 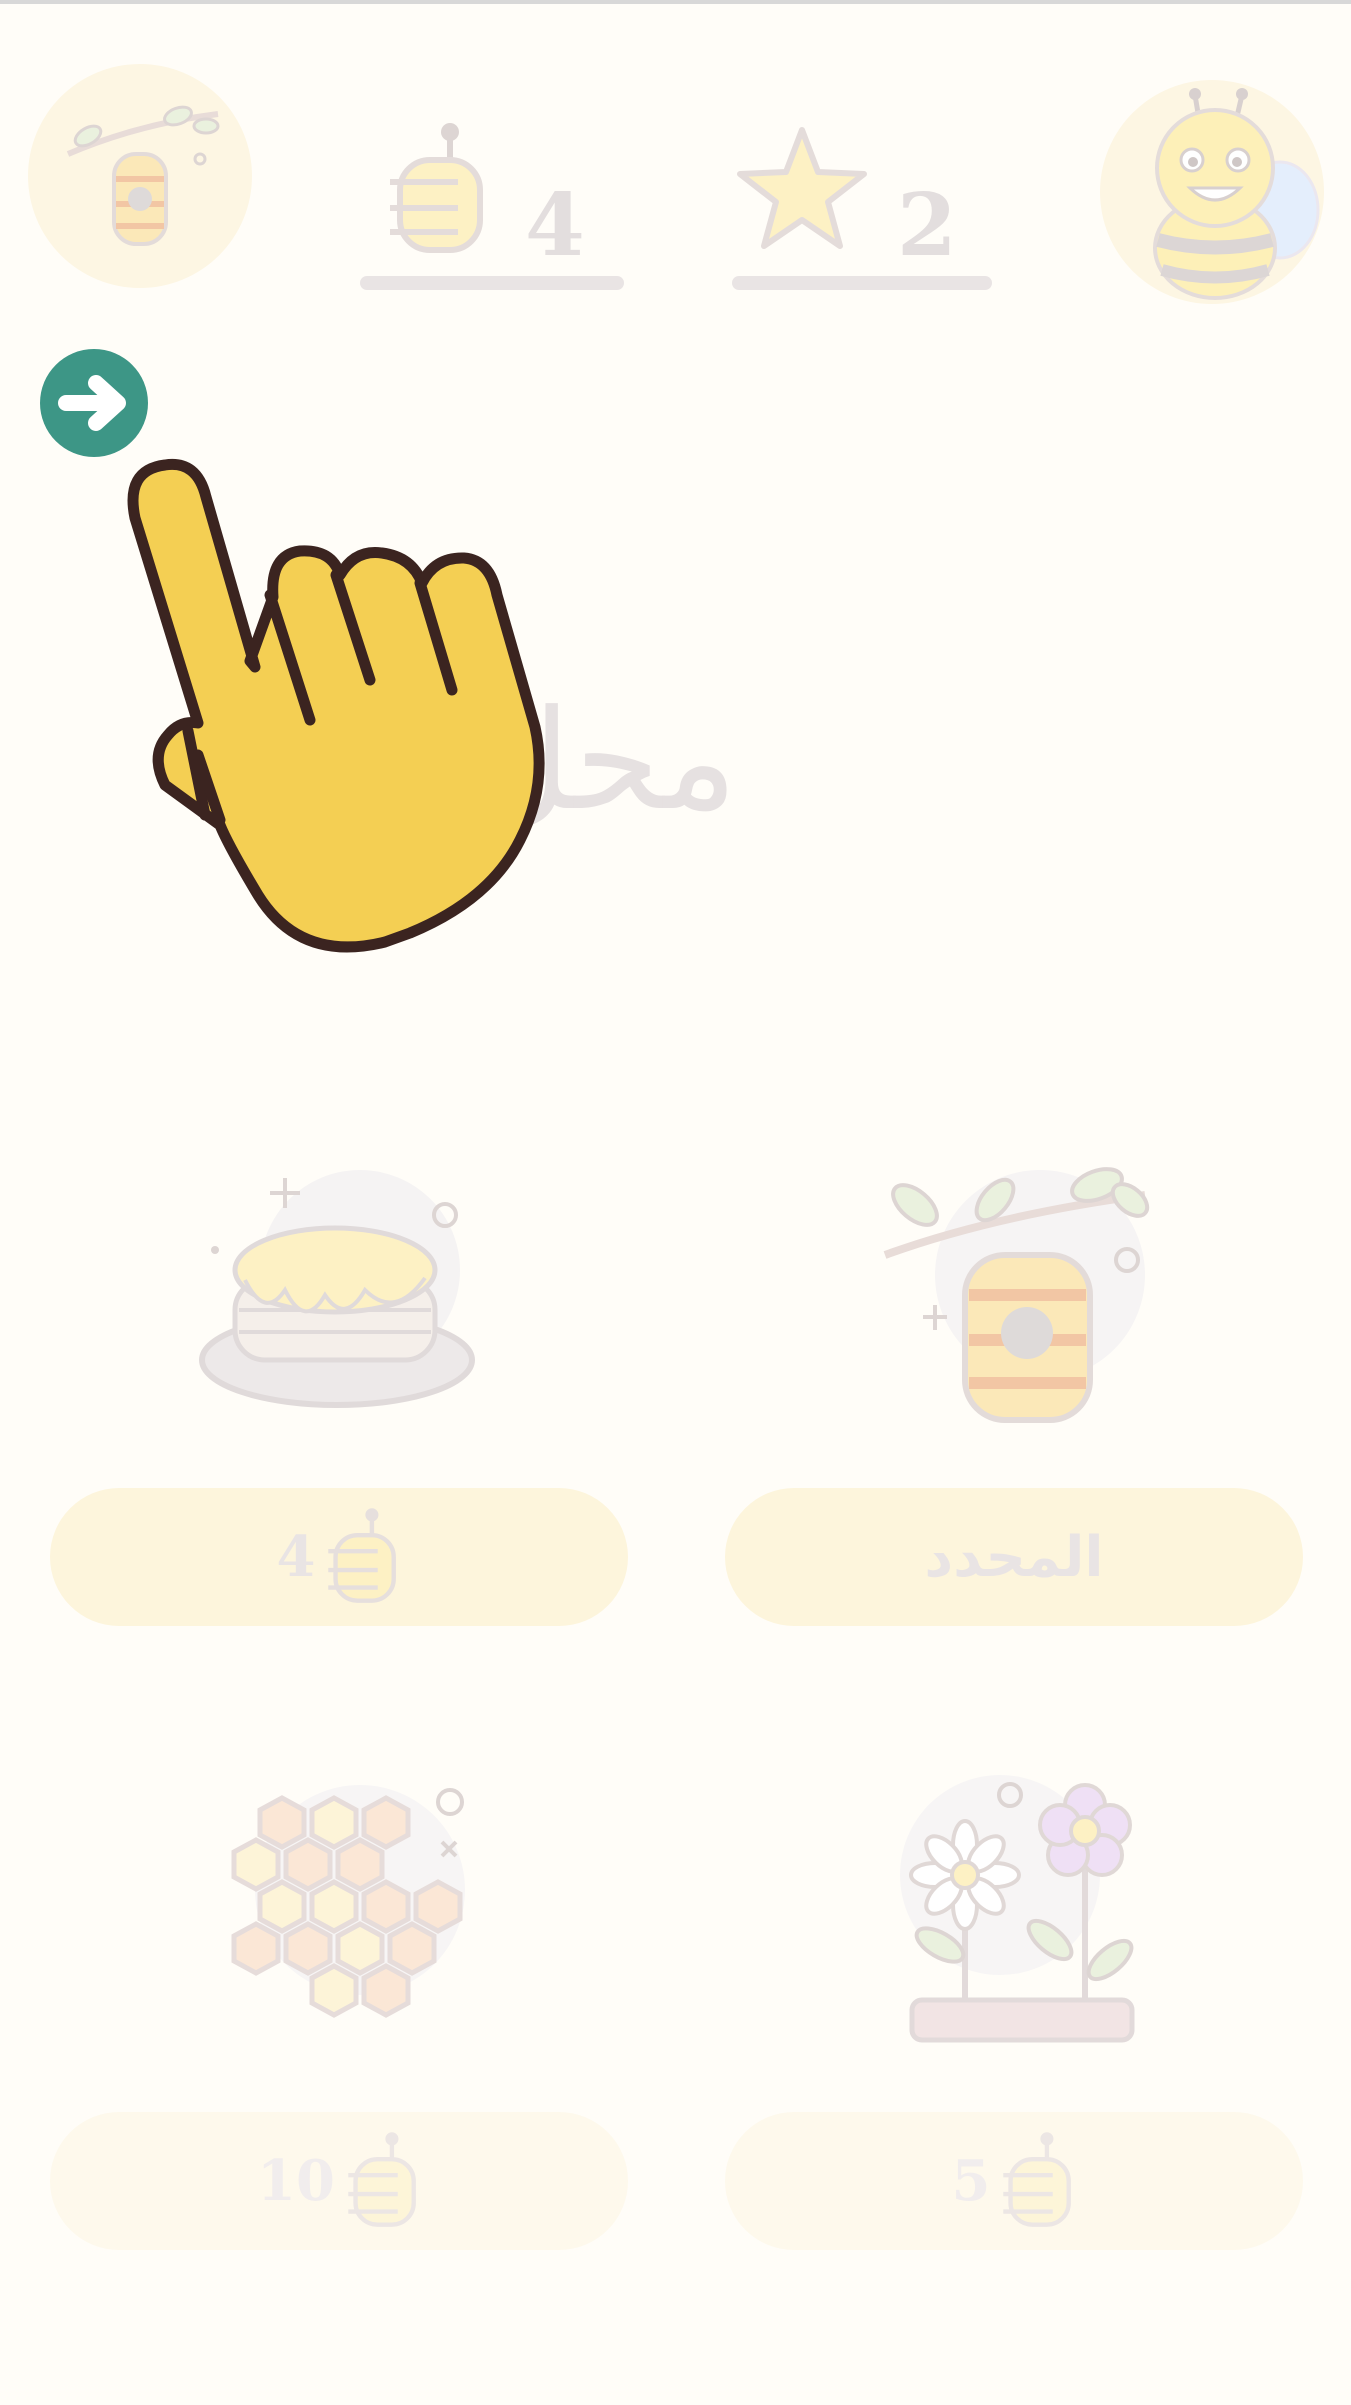 I want to click on pancakes-buy-button: 4, so click(x=339, y=1557).